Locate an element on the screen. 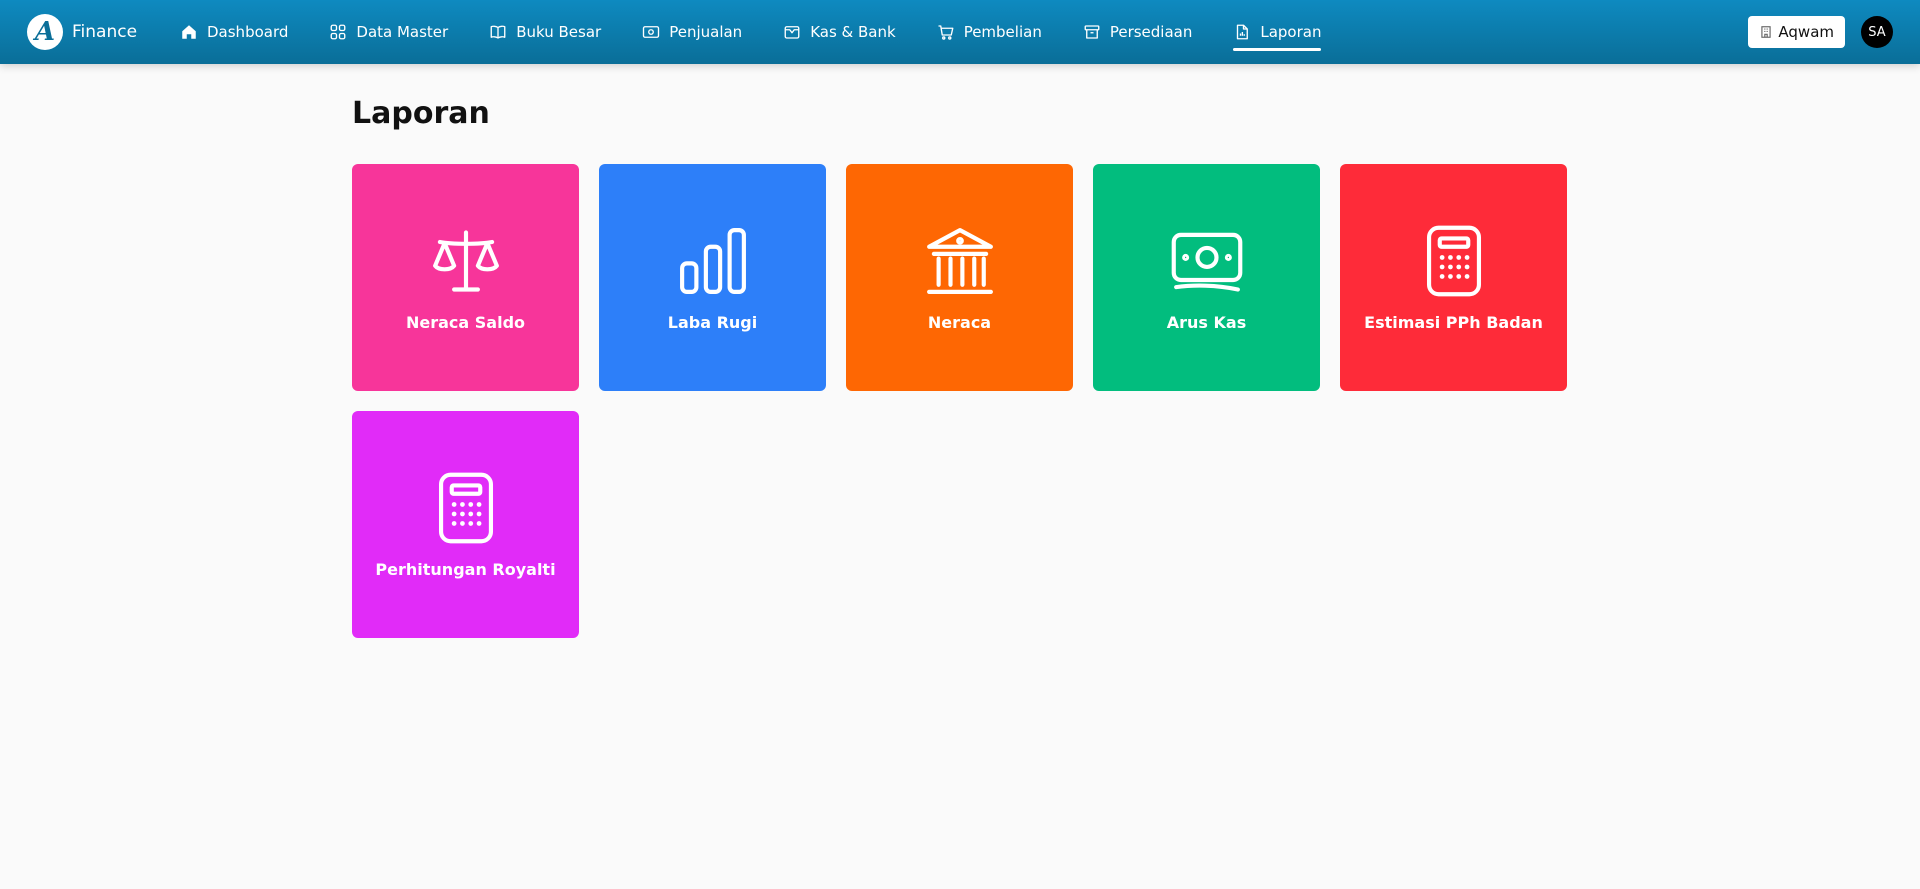  nav-item-label: Pembelian is located at coordinates (1002, 32).